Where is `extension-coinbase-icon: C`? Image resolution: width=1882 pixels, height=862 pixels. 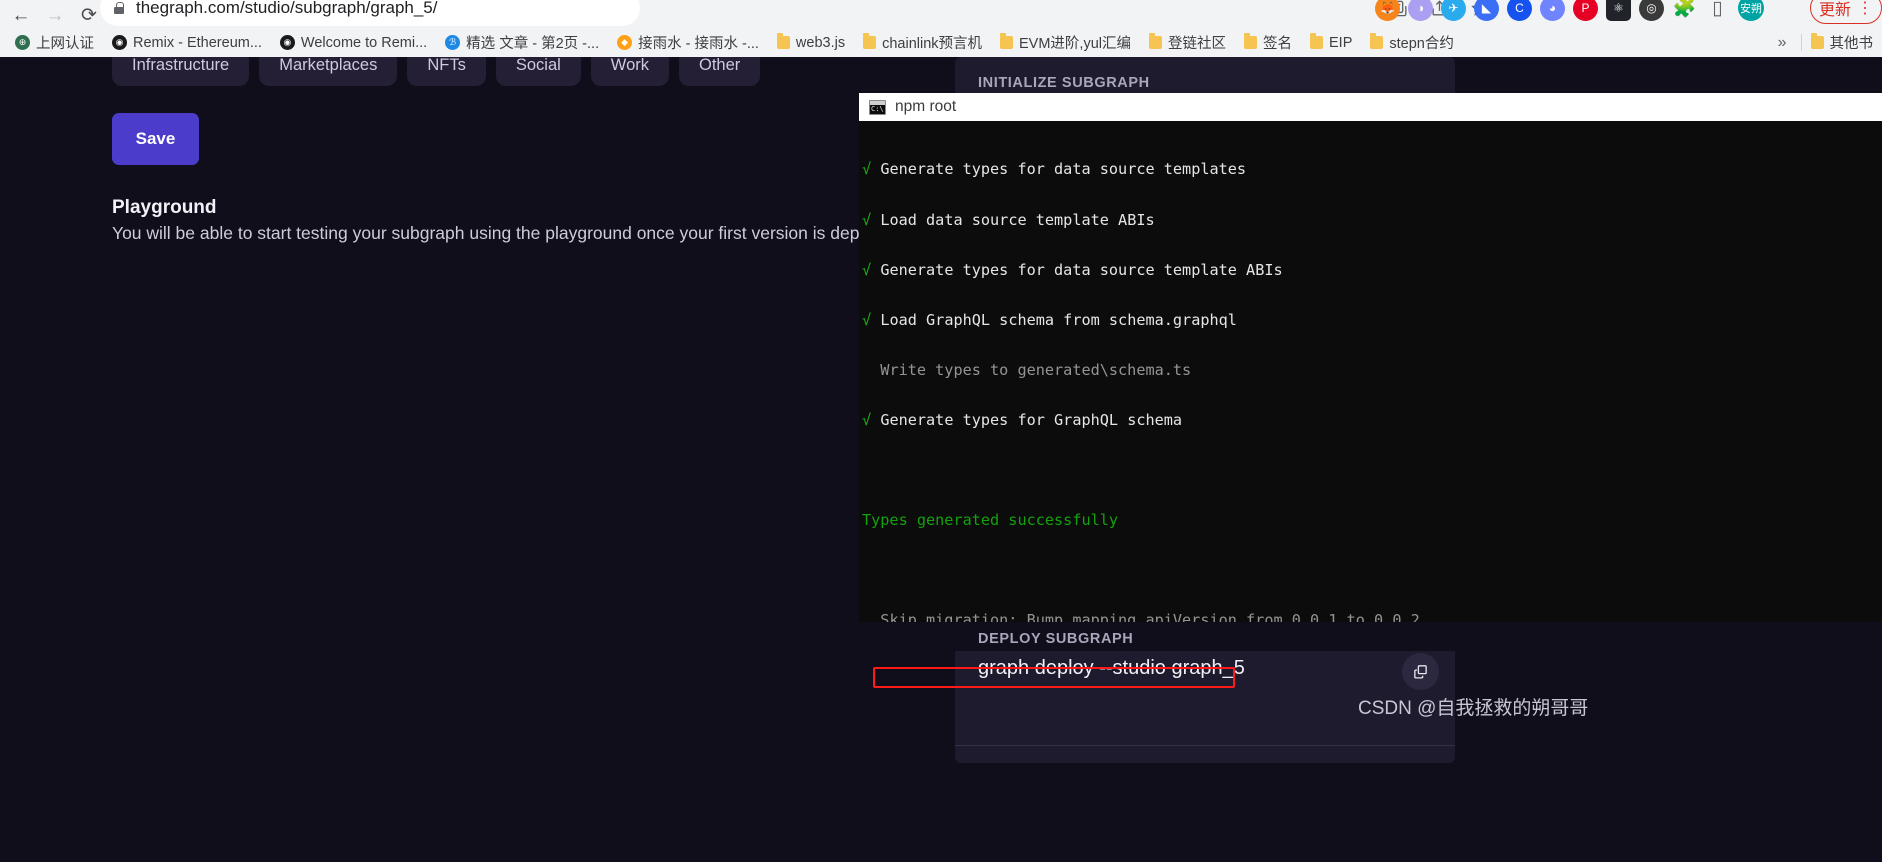 extension-coinbase-icon: C is located at coordinates (1519, 10).